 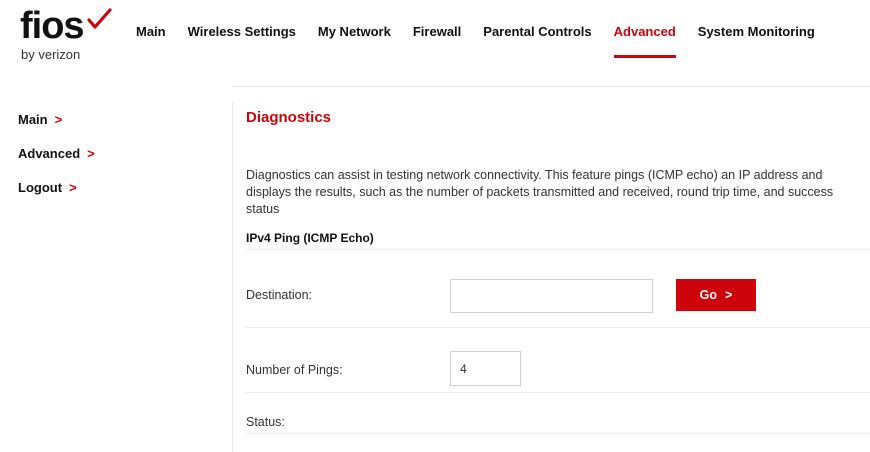 What do you see at coordinates (756, 31) in the screenshot?
I see `nav-system-monitoring: System Monitoring` at bounding box center [756, 31].